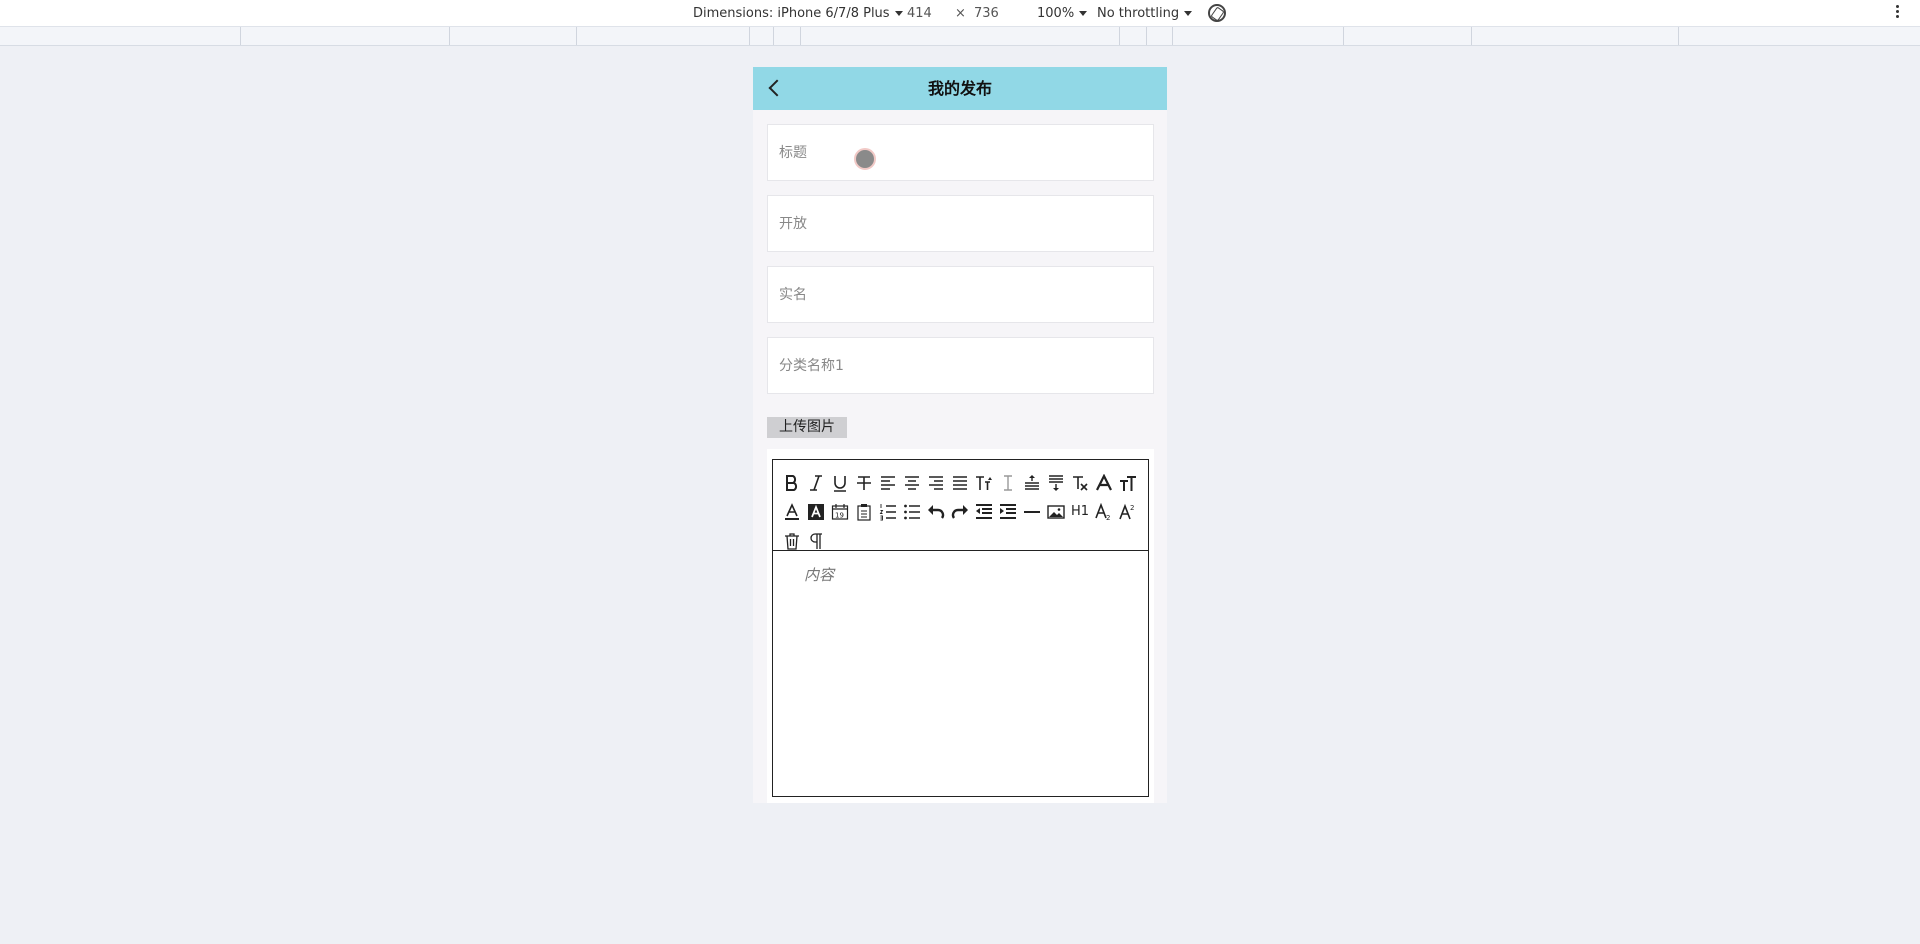 The height and width of the screenshot is (944, 1920). What do you see at coordinates (791, 13) in the screenshot?
I see `device-dimensions-label: Dimensions: iPhone 6/7/8 Plus` at bounding box center [791, 13].